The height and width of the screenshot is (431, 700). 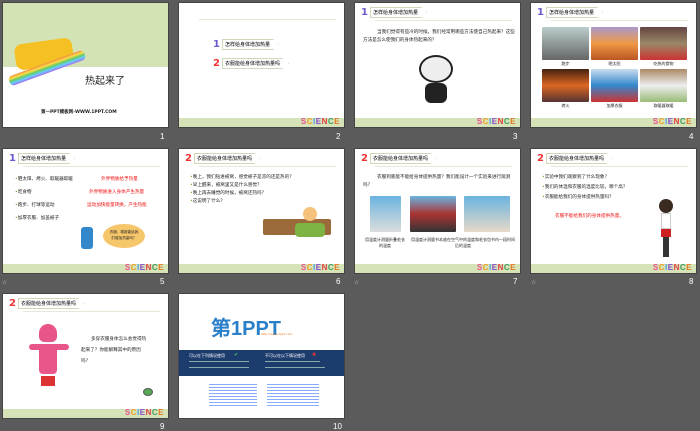 What do you see at coordinates (565, 85) in the screenshot?
I see `fire-photo` at bounding box center [565, 85].